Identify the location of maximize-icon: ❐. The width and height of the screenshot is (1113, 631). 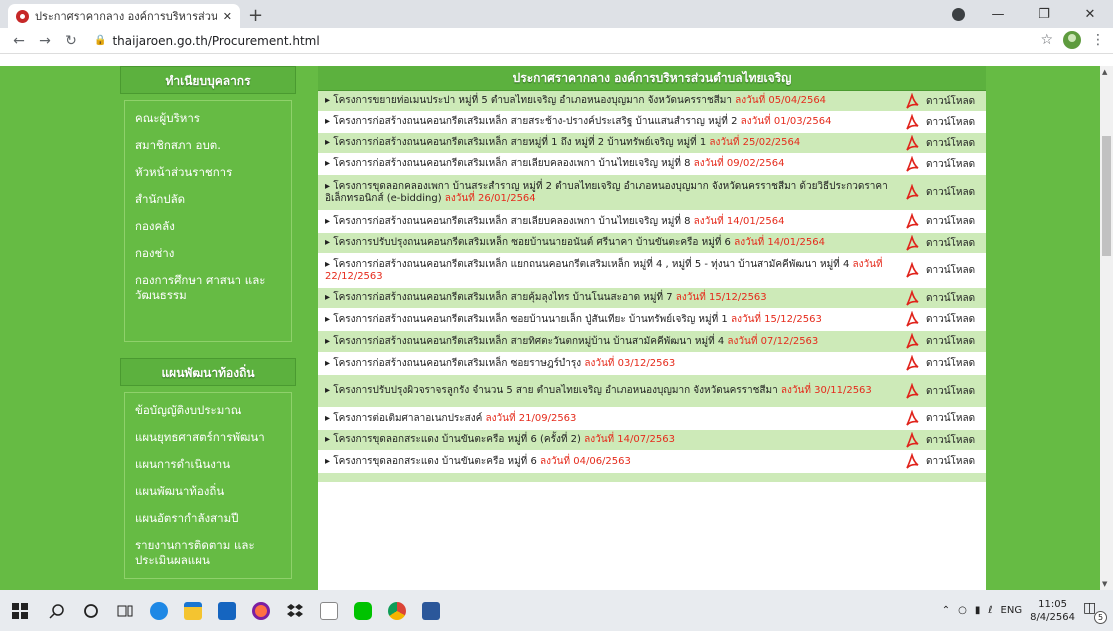
(1044, 14).